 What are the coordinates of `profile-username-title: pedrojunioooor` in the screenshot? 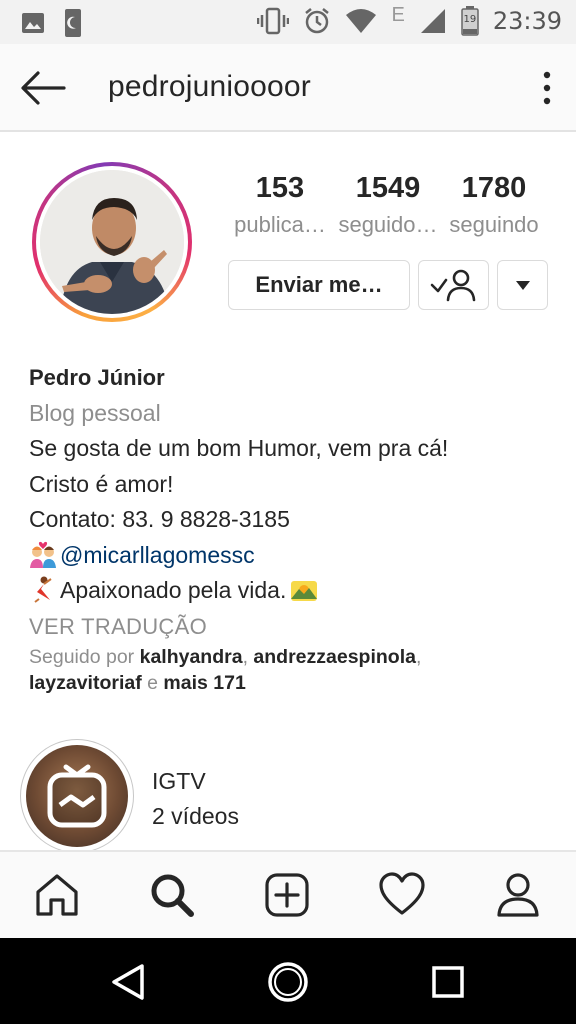 It's located at (209, 86).